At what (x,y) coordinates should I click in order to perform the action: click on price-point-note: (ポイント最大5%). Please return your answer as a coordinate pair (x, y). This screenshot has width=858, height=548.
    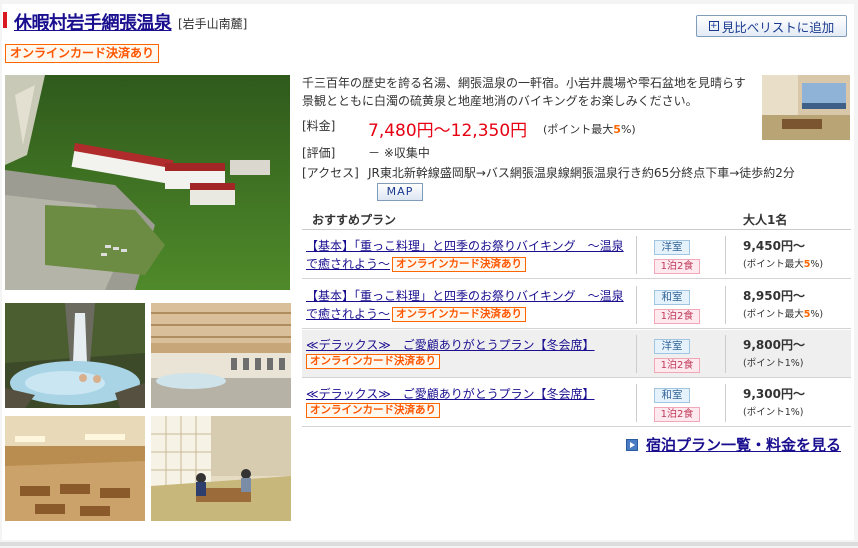
    Looking at the image, I should click on (589, 129).